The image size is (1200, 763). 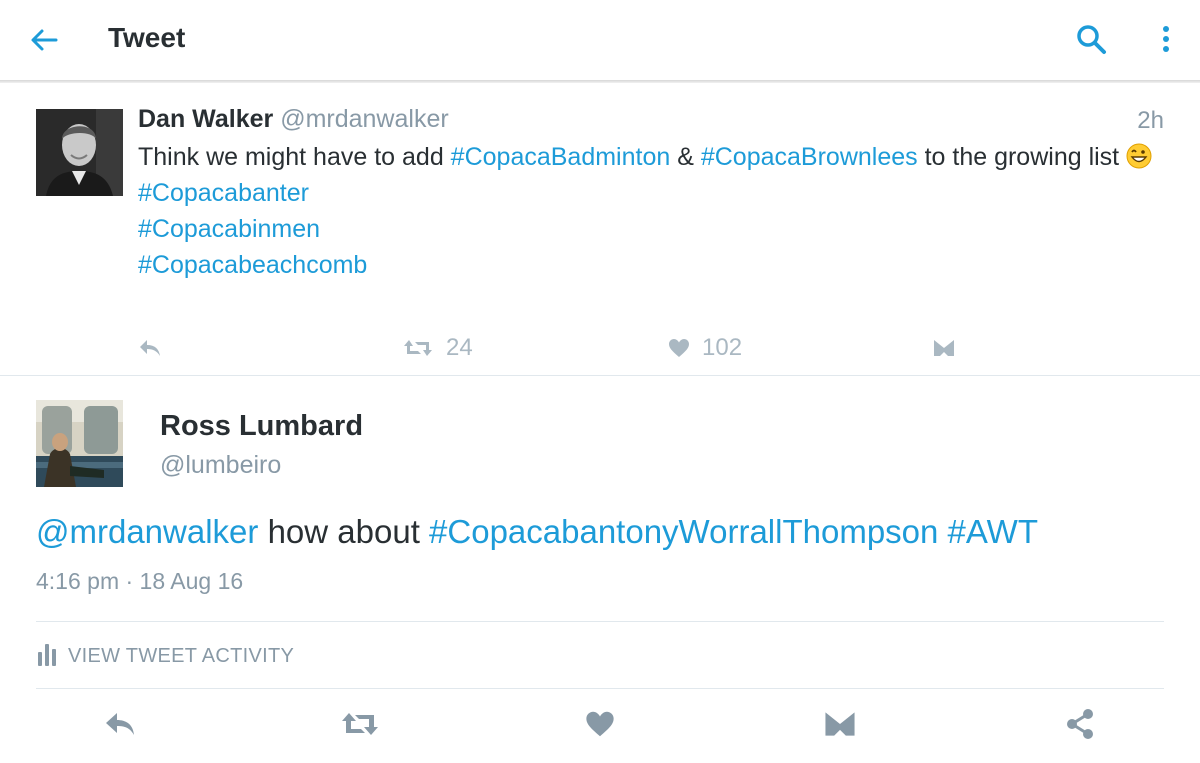 I want to click on tweet-actions, so click(x=600, y=726).